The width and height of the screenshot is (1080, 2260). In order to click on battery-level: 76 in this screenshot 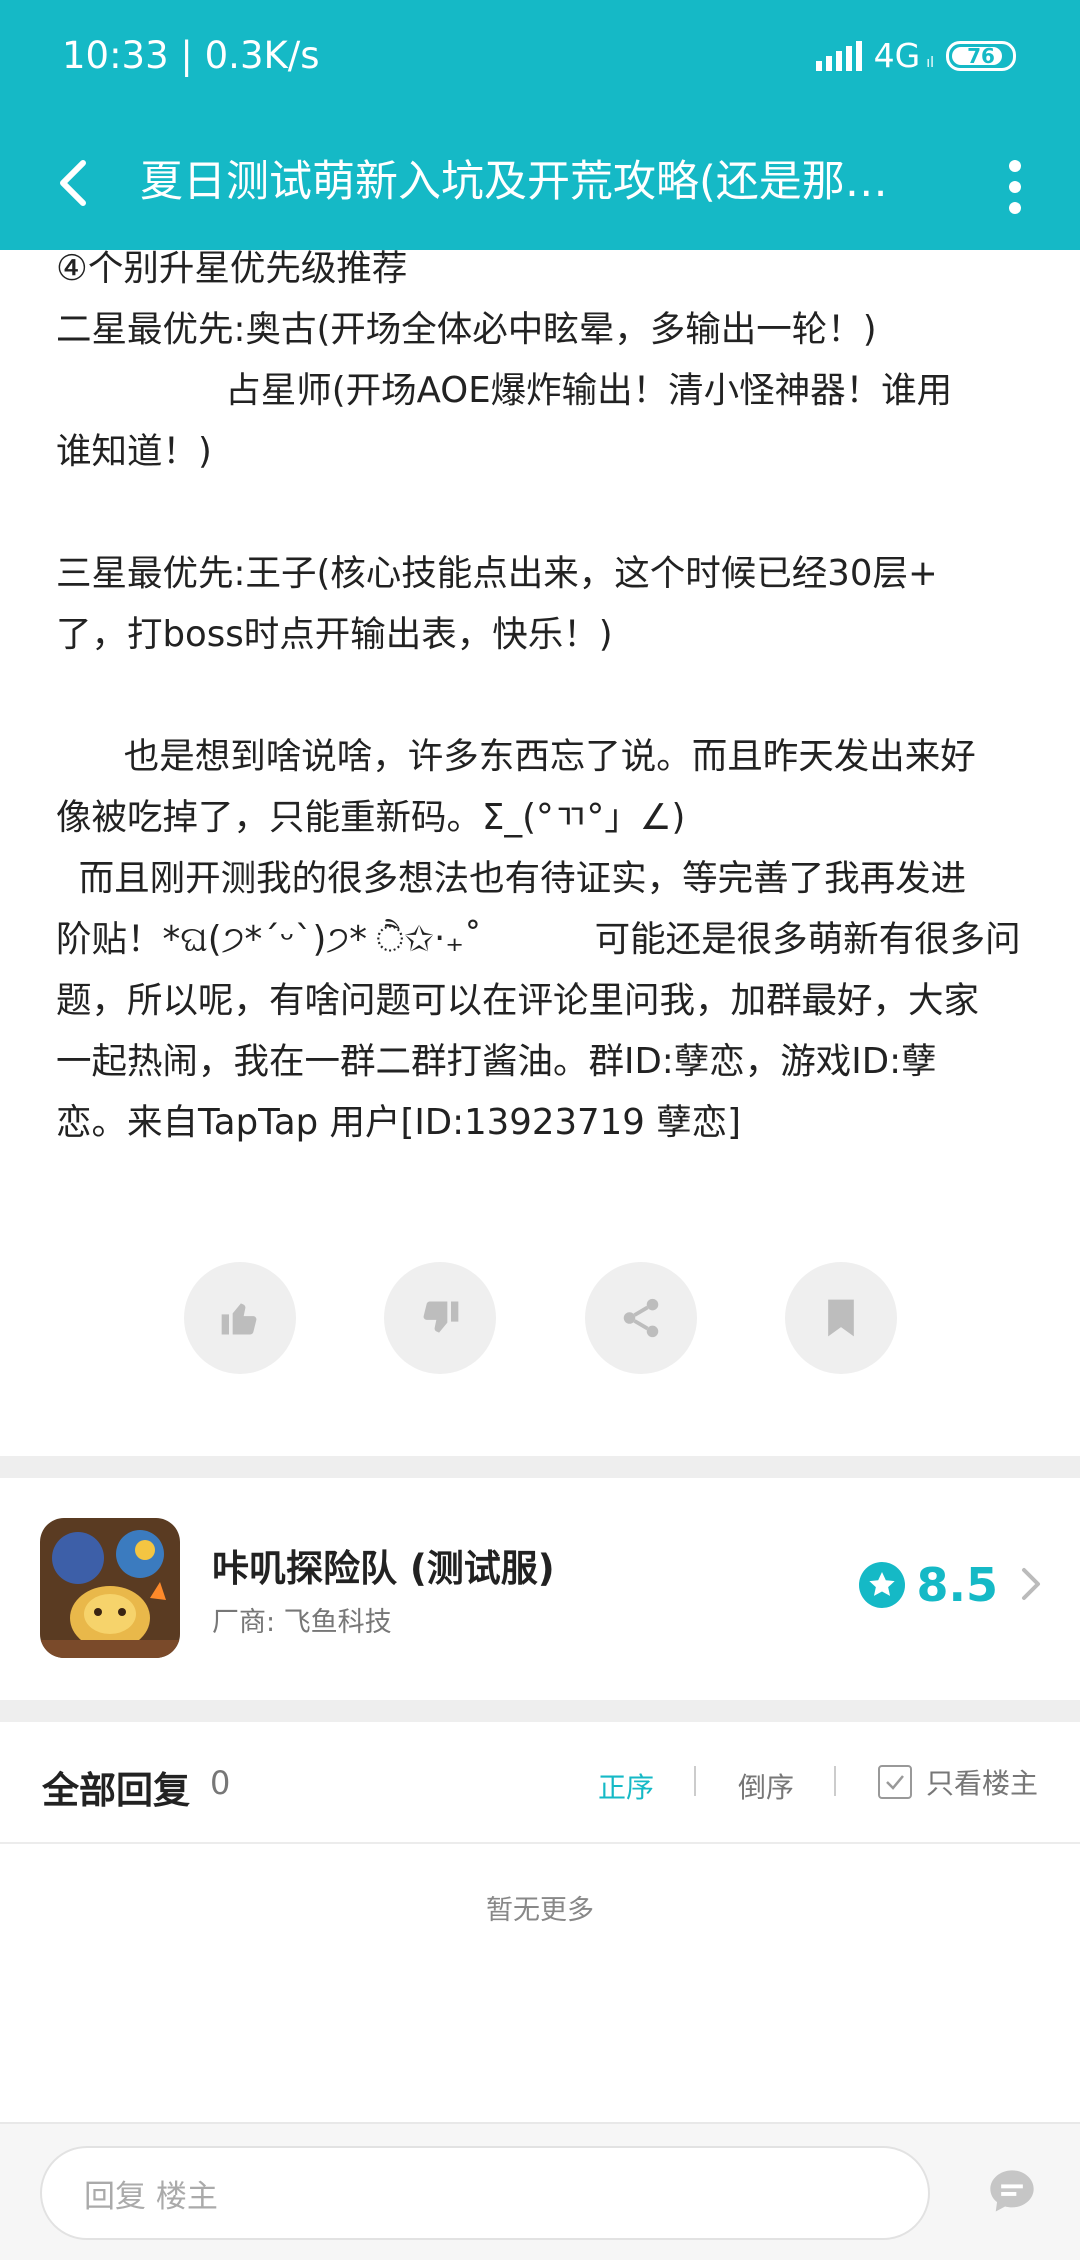, I will do `click(981, 55)`.